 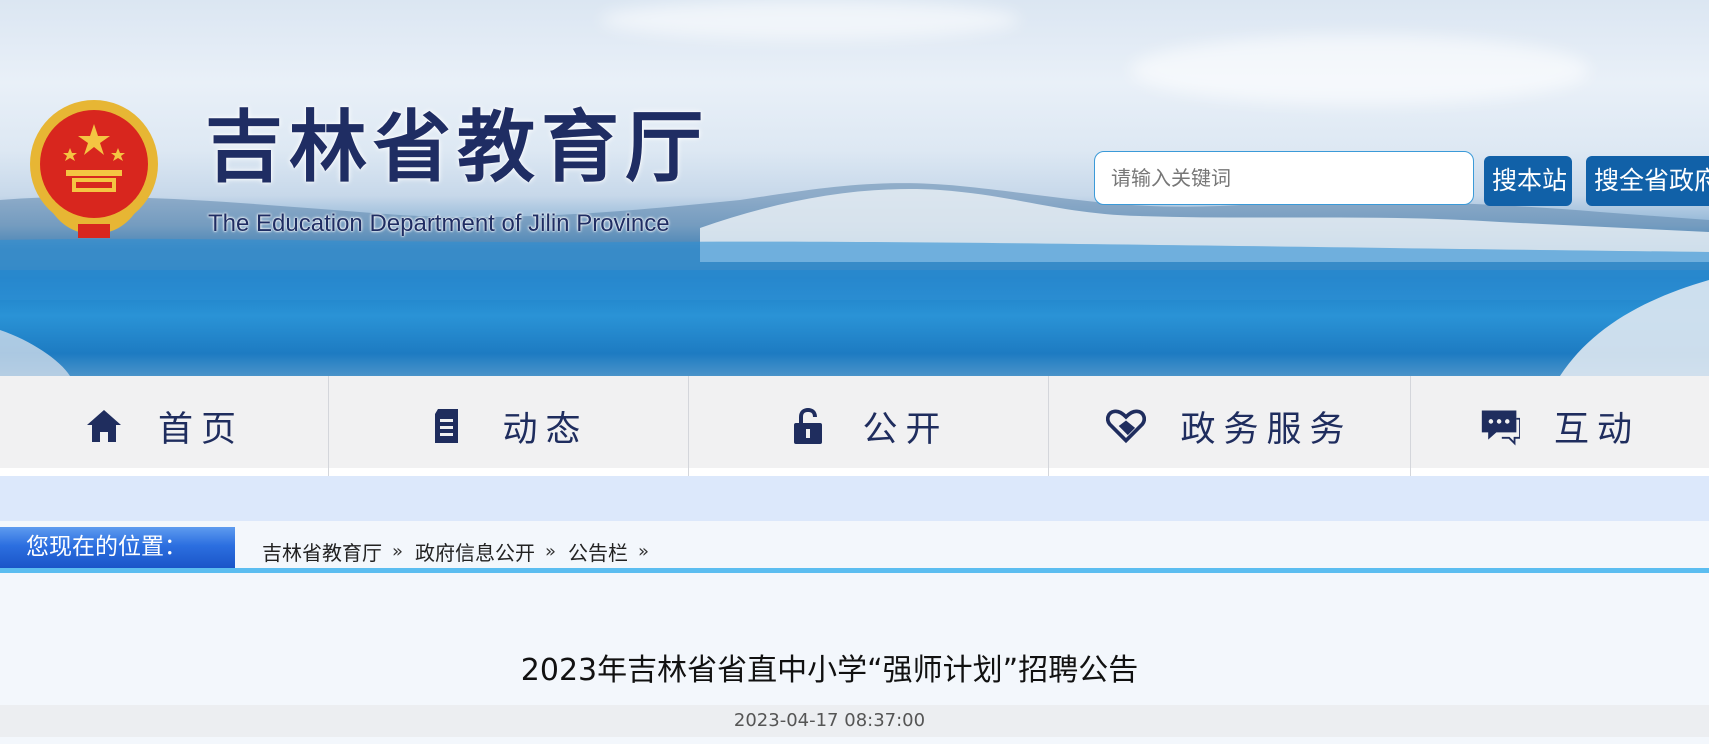 What do you see at coordinates (1500, 426) in the screenshot?
I see `chat-icon` at bounding box center [1500, 426].